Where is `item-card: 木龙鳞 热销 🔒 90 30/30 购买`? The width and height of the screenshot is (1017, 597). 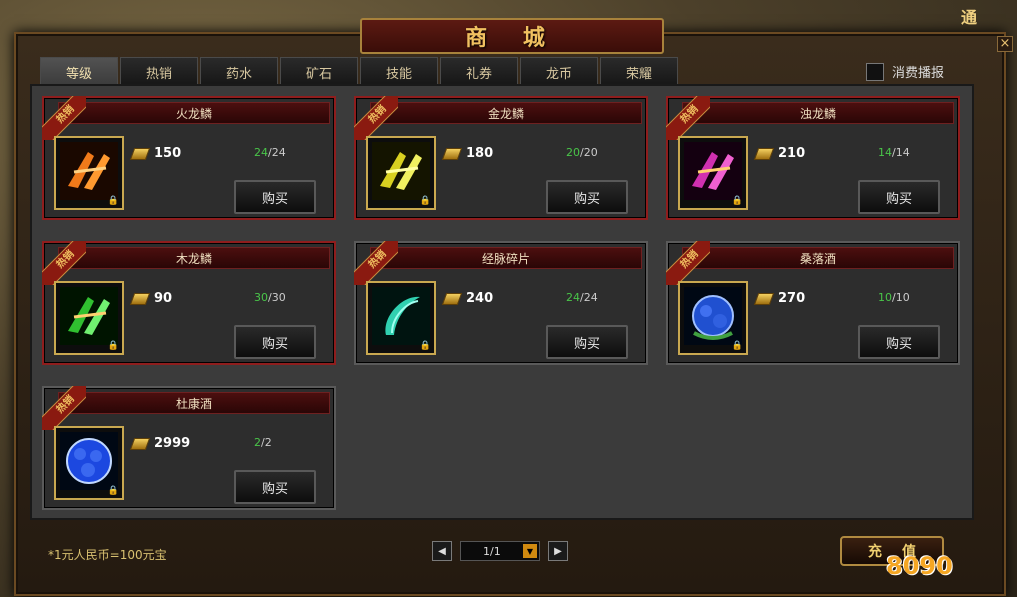 item-card: 木龙鳞 热销 🔒 90 30/30 购买 is located at coordinates (189, 303).